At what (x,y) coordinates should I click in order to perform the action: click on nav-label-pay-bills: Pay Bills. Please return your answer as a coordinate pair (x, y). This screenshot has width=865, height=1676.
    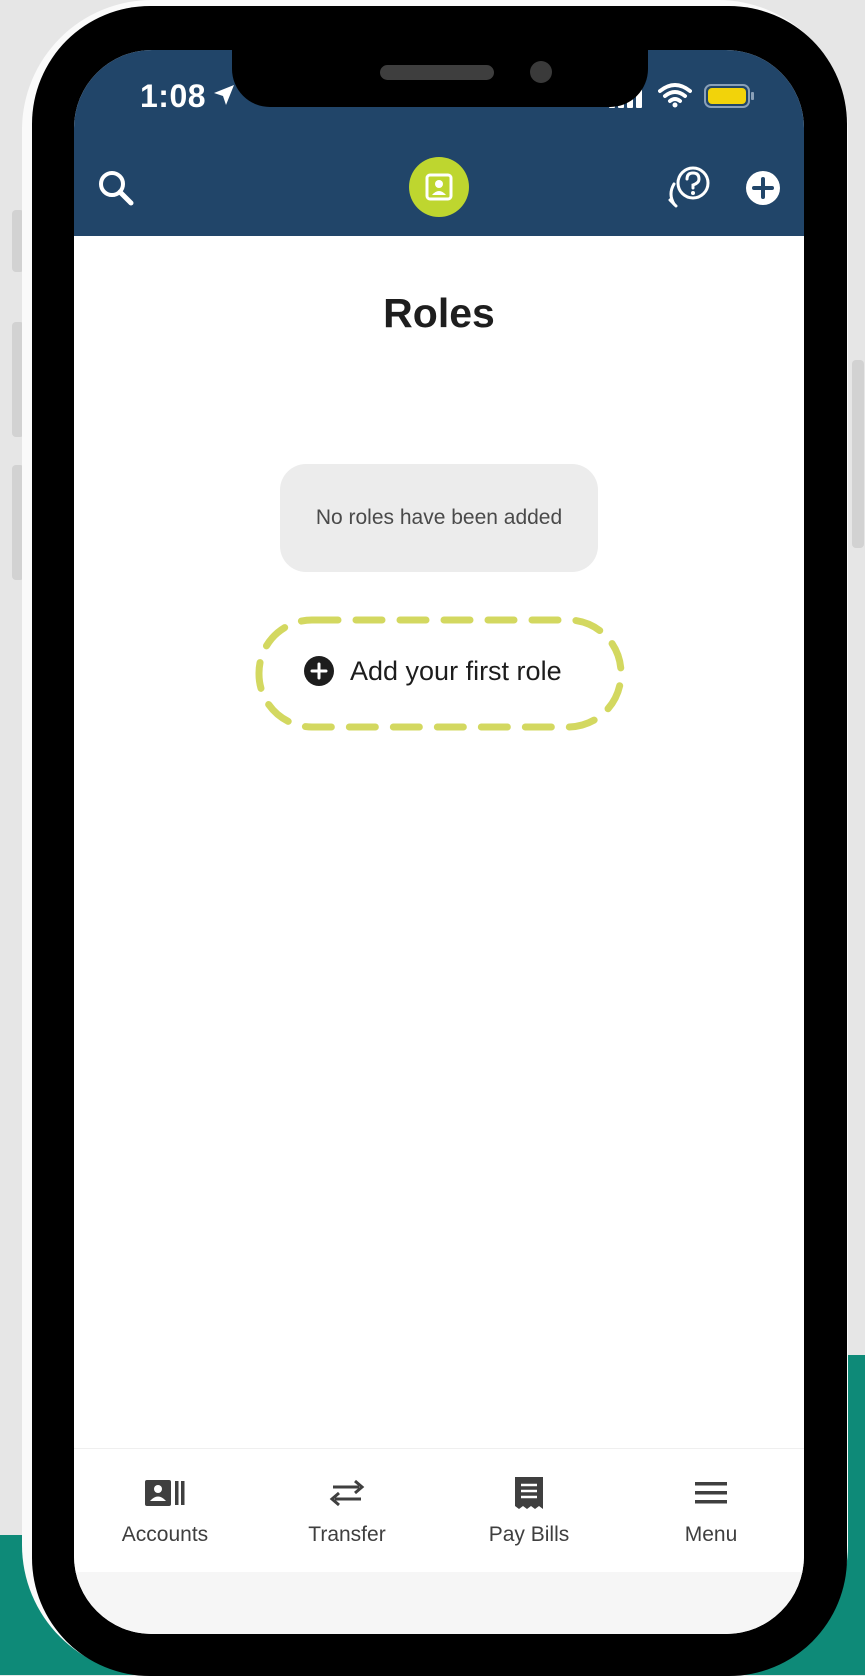
    Looking at the image, I should click on (529, 1534).